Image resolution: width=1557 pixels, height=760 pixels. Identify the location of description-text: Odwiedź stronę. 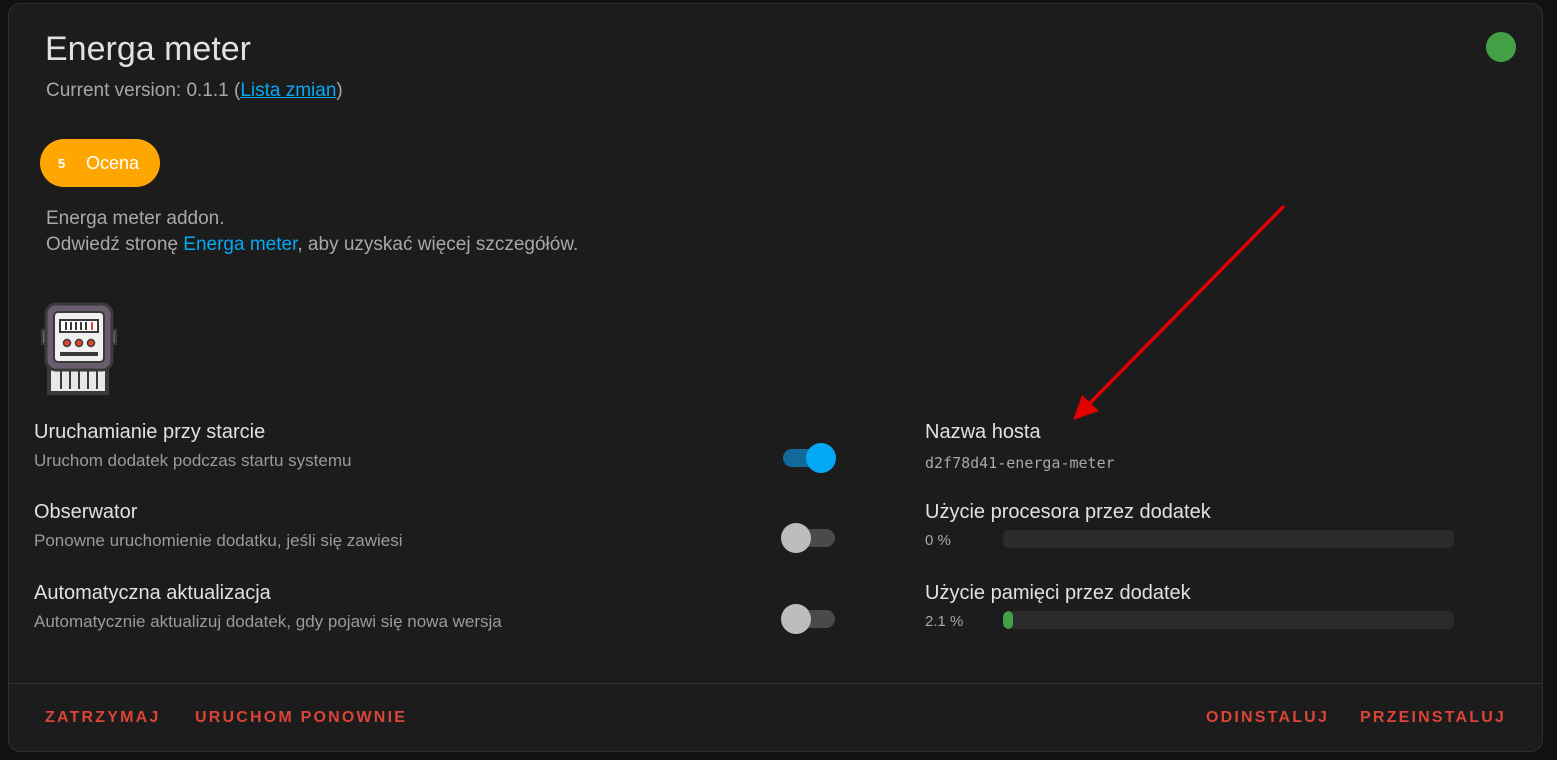
(115, 244).